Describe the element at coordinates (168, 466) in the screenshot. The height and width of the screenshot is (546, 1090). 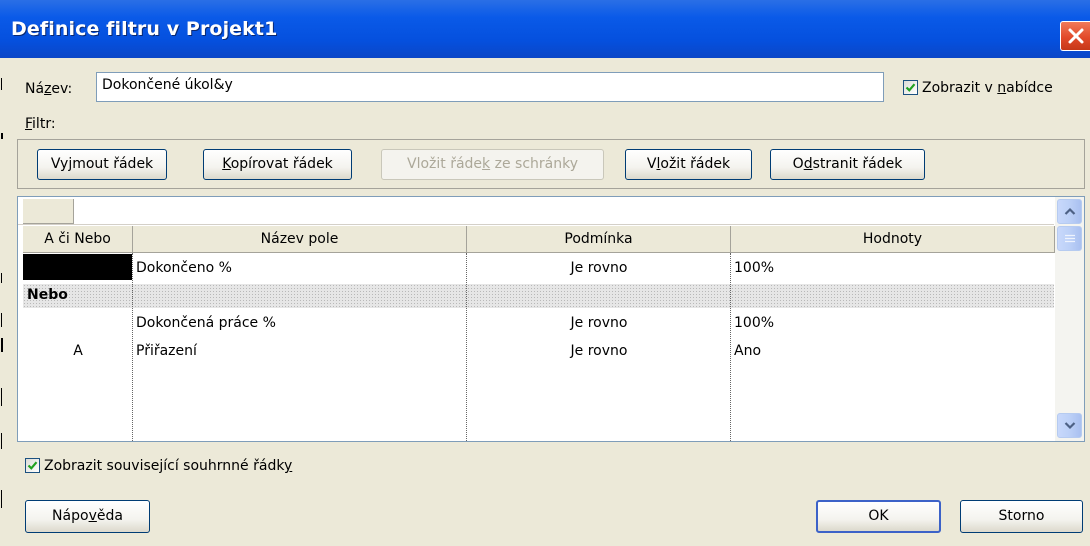
I see `show-summary-rows-label: Zobrazit související souhrnné řádky` at that location.